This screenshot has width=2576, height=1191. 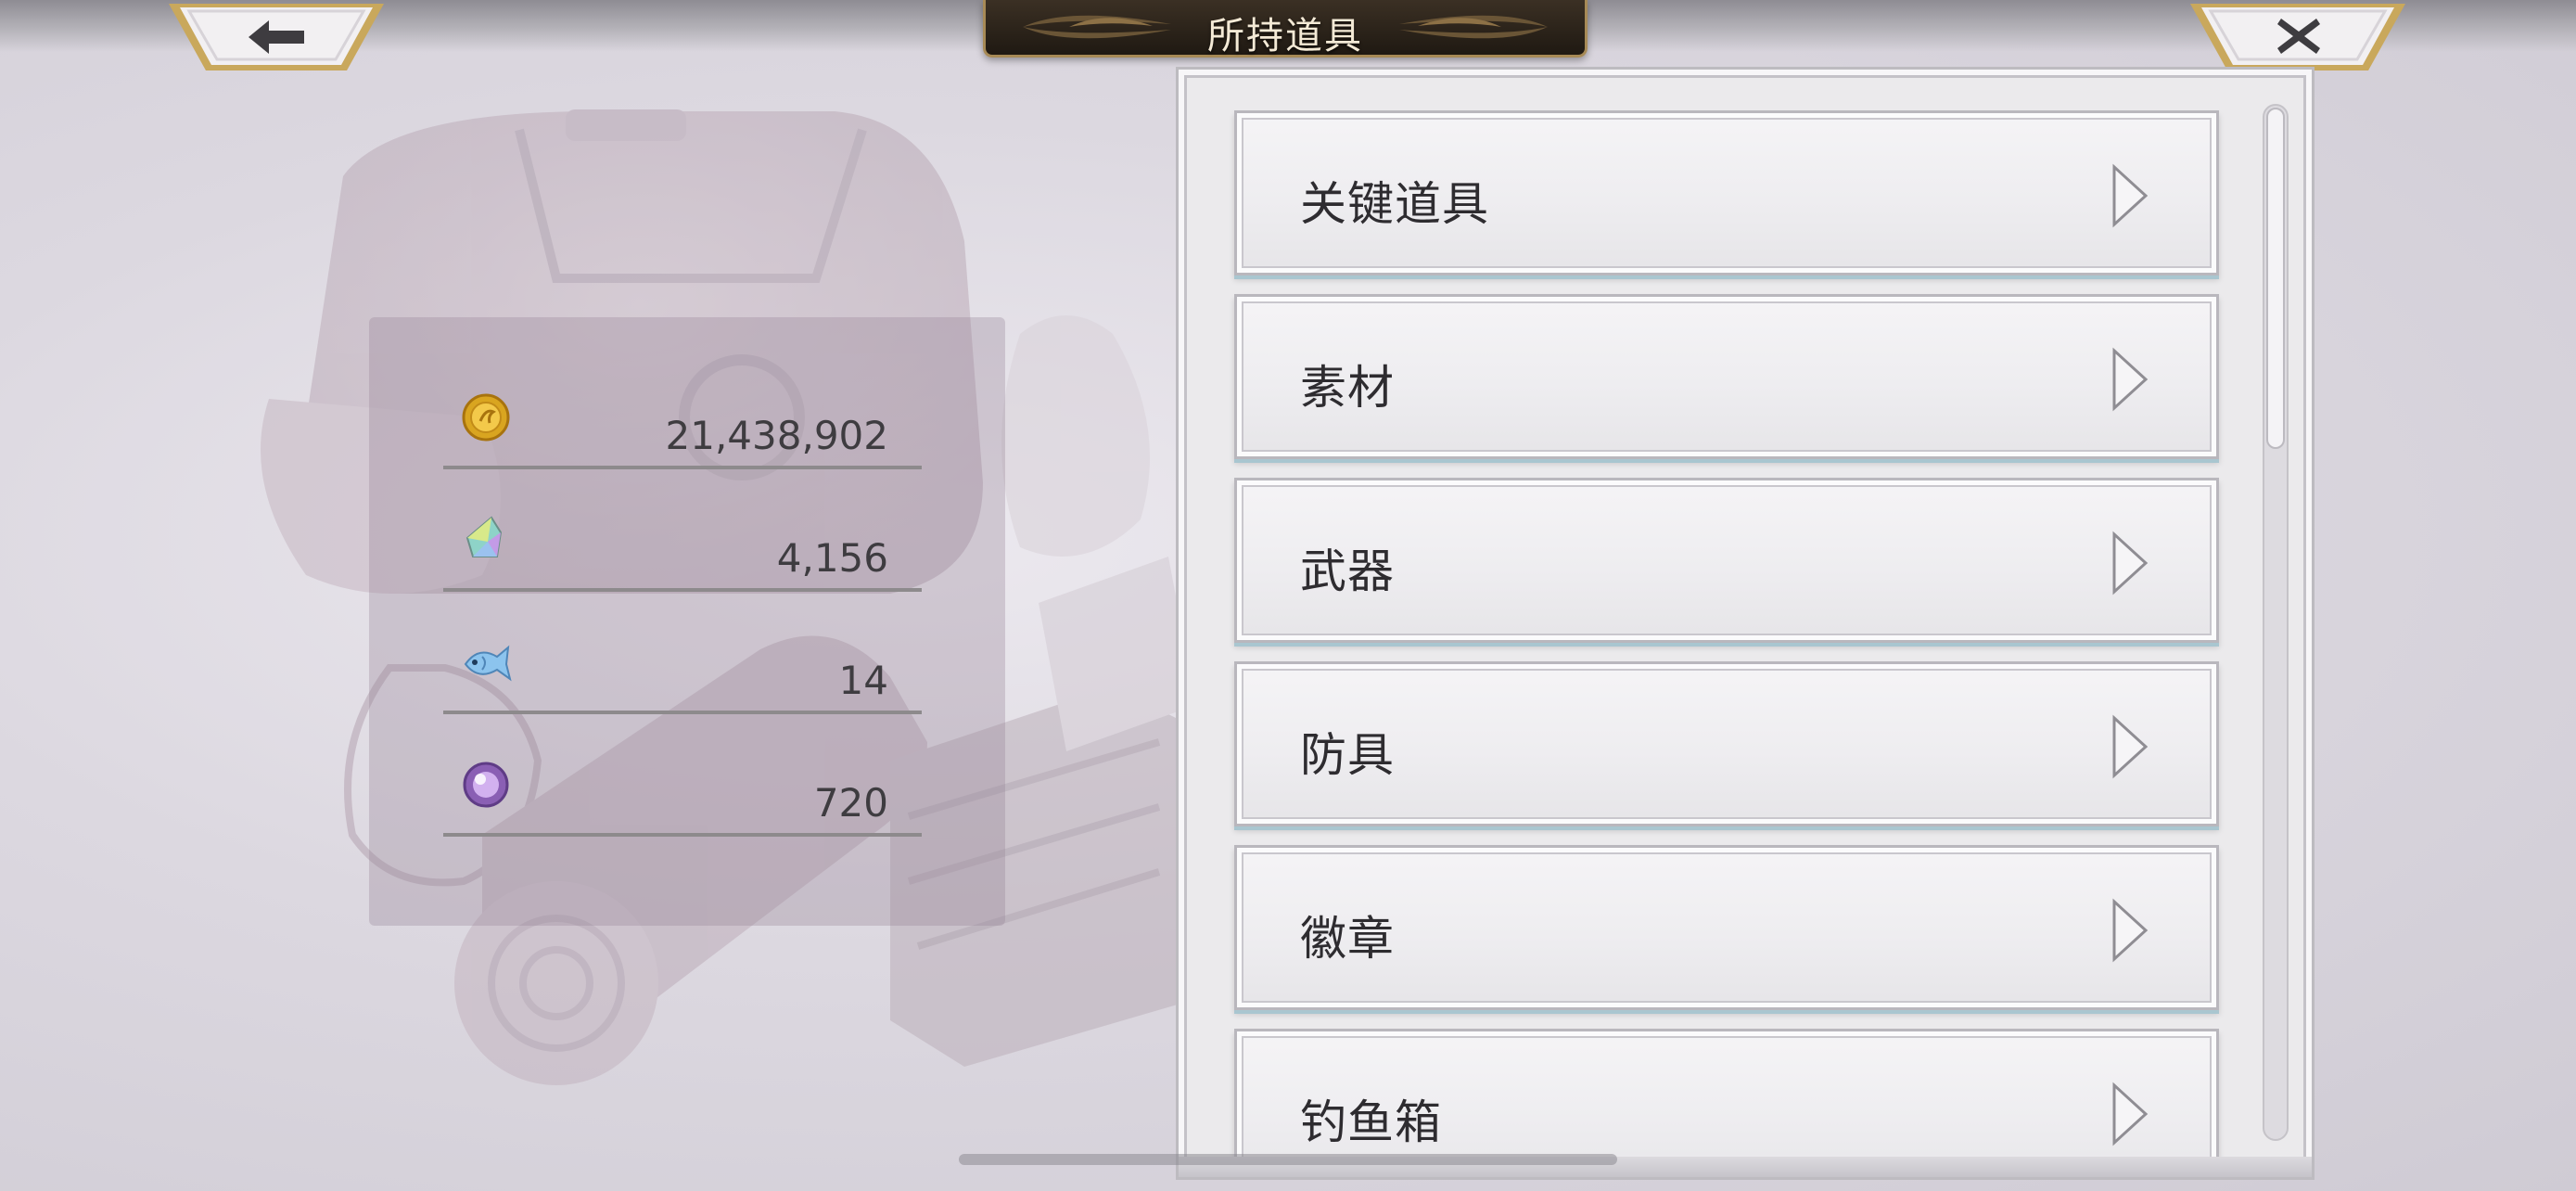 I want to click on currency-value-gold: 21,438,902, so click(x=776, y=436).